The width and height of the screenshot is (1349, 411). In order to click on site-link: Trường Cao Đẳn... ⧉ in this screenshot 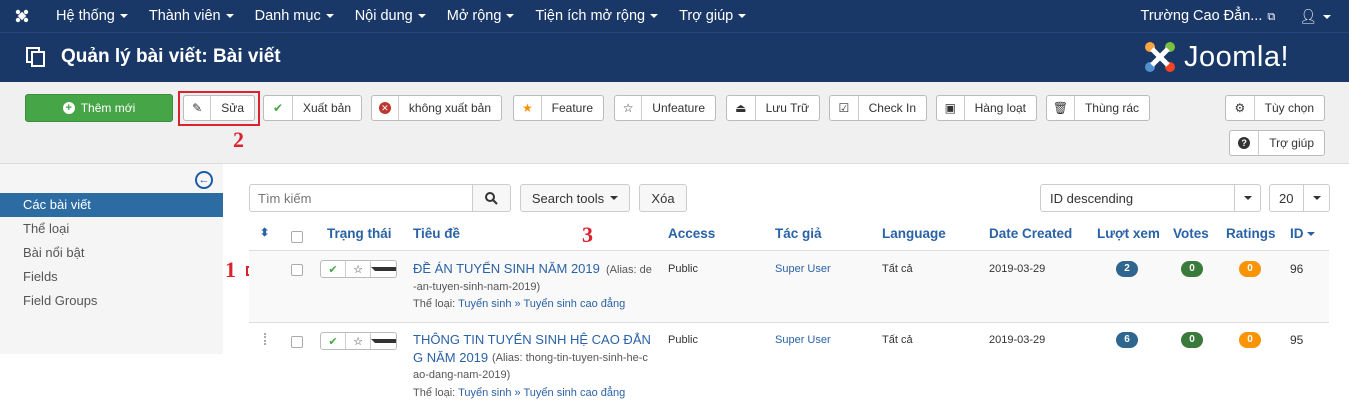, I will do `click(1216, 16)`.